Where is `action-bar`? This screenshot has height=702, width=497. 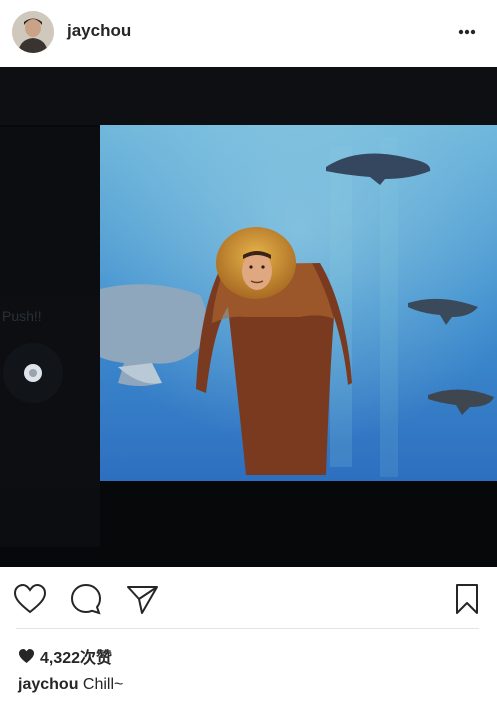
action-bar is located at coordinates (248, 597).